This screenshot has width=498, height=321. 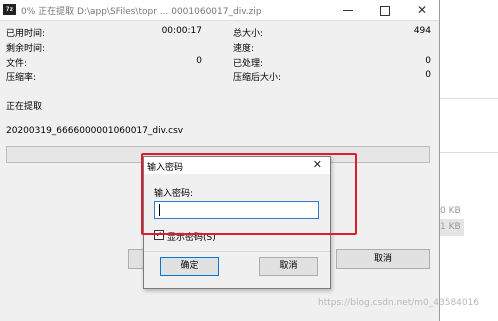 What do you see at coordinates (24, 107) in the screenshot?
I see `status-text: 正在提取` at bounding box center [24, 107].